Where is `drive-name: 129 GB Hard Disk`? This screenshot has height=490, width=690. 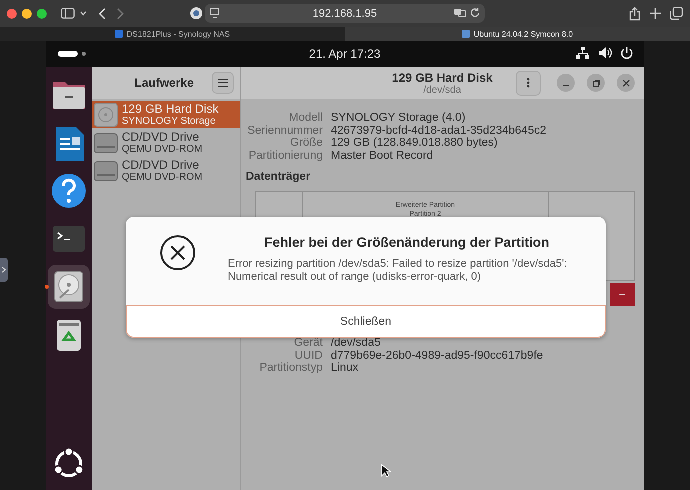 drive-name: 129 GB Hard Disk is located at coordinates (170, 109).